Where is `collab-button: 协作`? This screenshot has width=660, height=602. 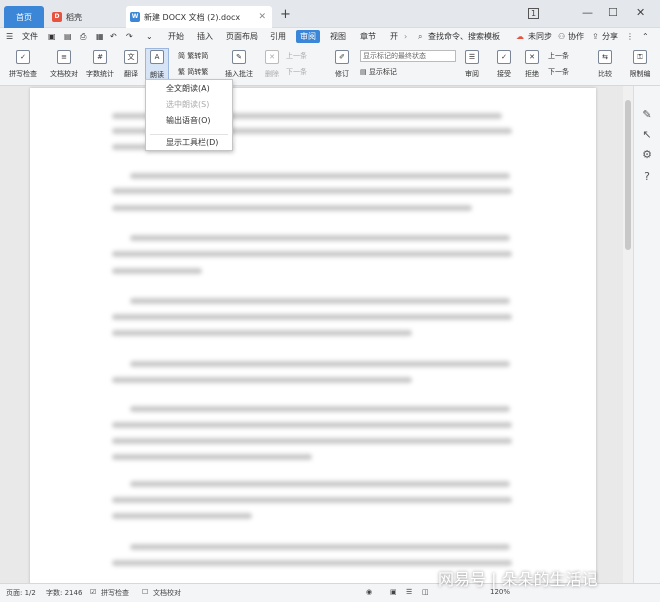
collab-button: 协作 is located at coordinates (576, 36).